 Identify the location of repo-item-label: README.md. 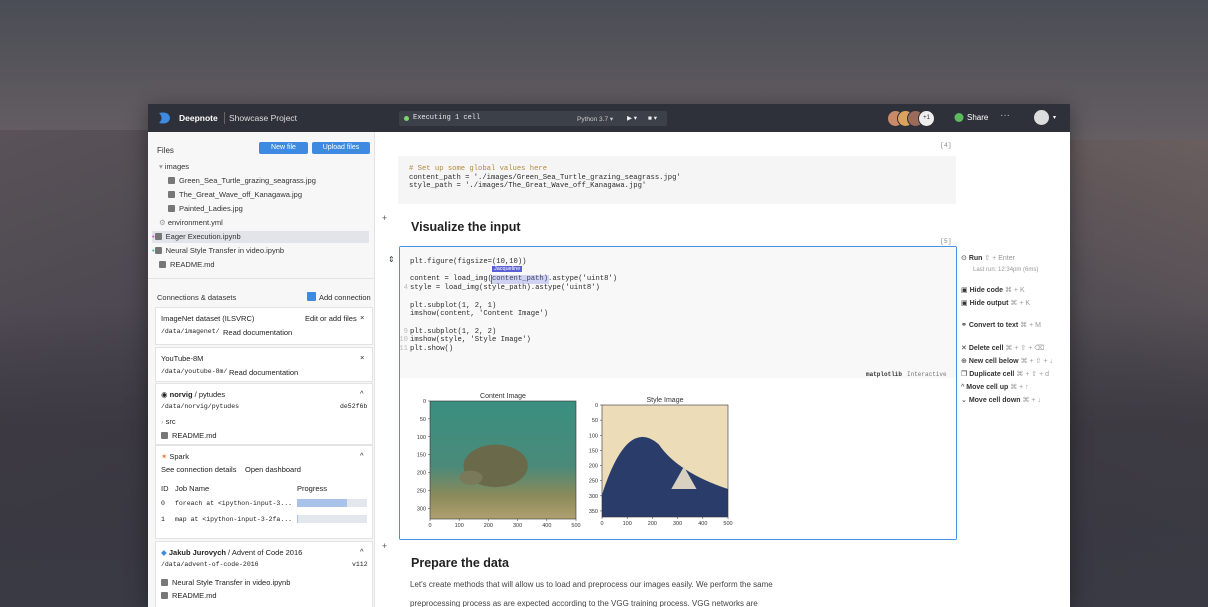
(194, 595).